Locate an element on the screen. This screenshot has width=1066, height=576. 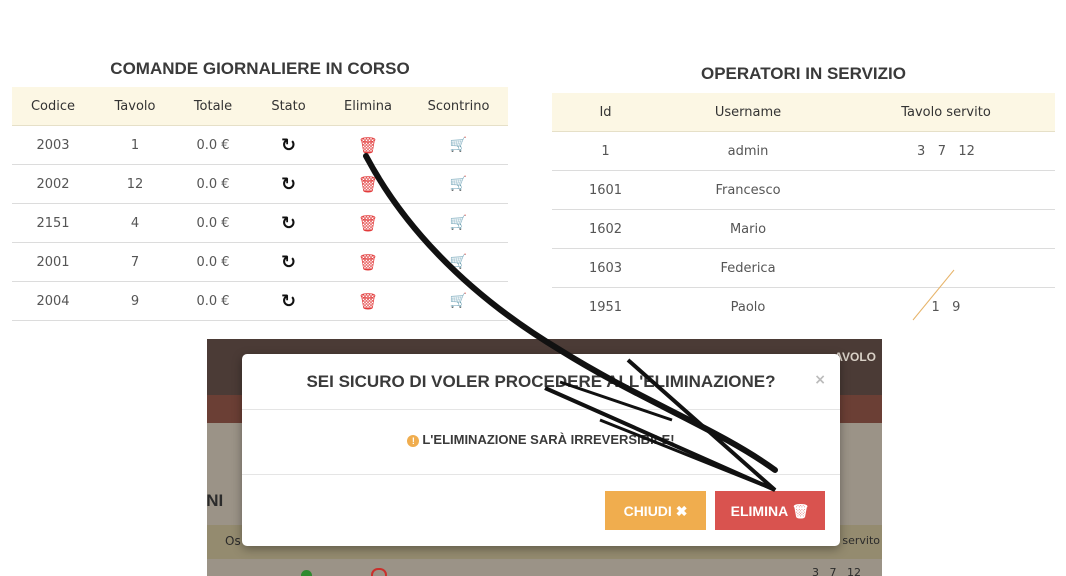
table-row: 2151 4 0.0 € ↻ 🗑 🛒 is located at coordinates (260, 223).